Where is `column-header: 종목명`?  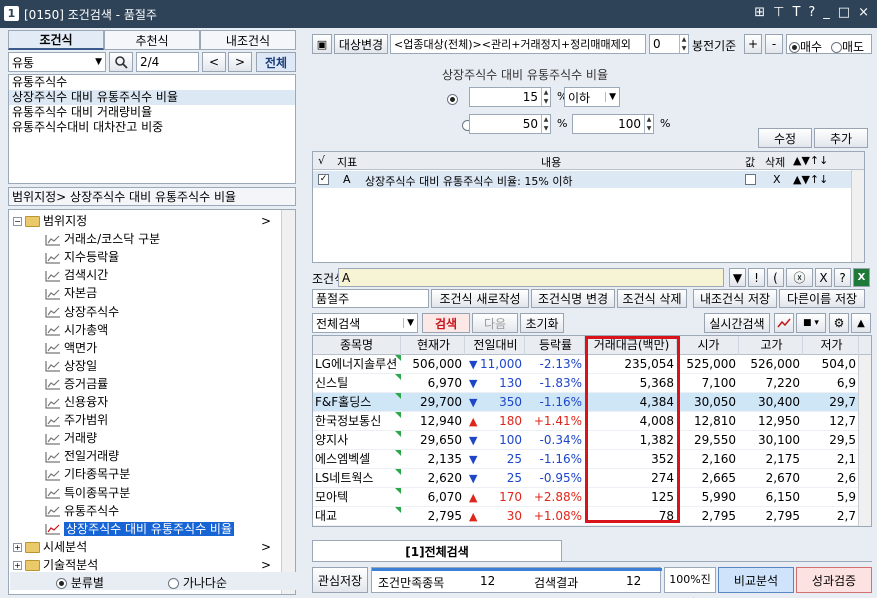 column-header: 종목명 is located at coordinates (357, 345).